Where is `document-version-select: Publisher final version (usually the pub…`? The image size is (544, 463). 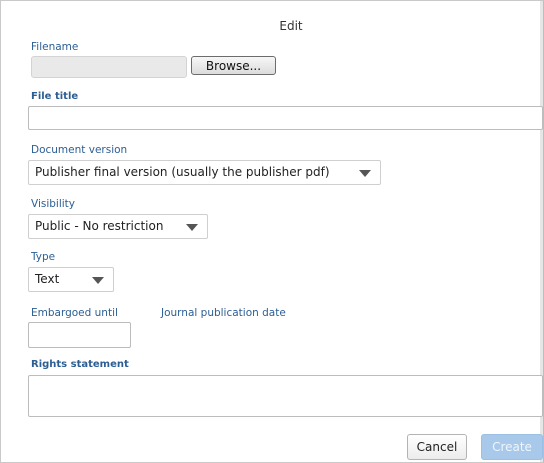 document-version-select: Publisher final version (usually the pub… is located at coordinates (204, 172).